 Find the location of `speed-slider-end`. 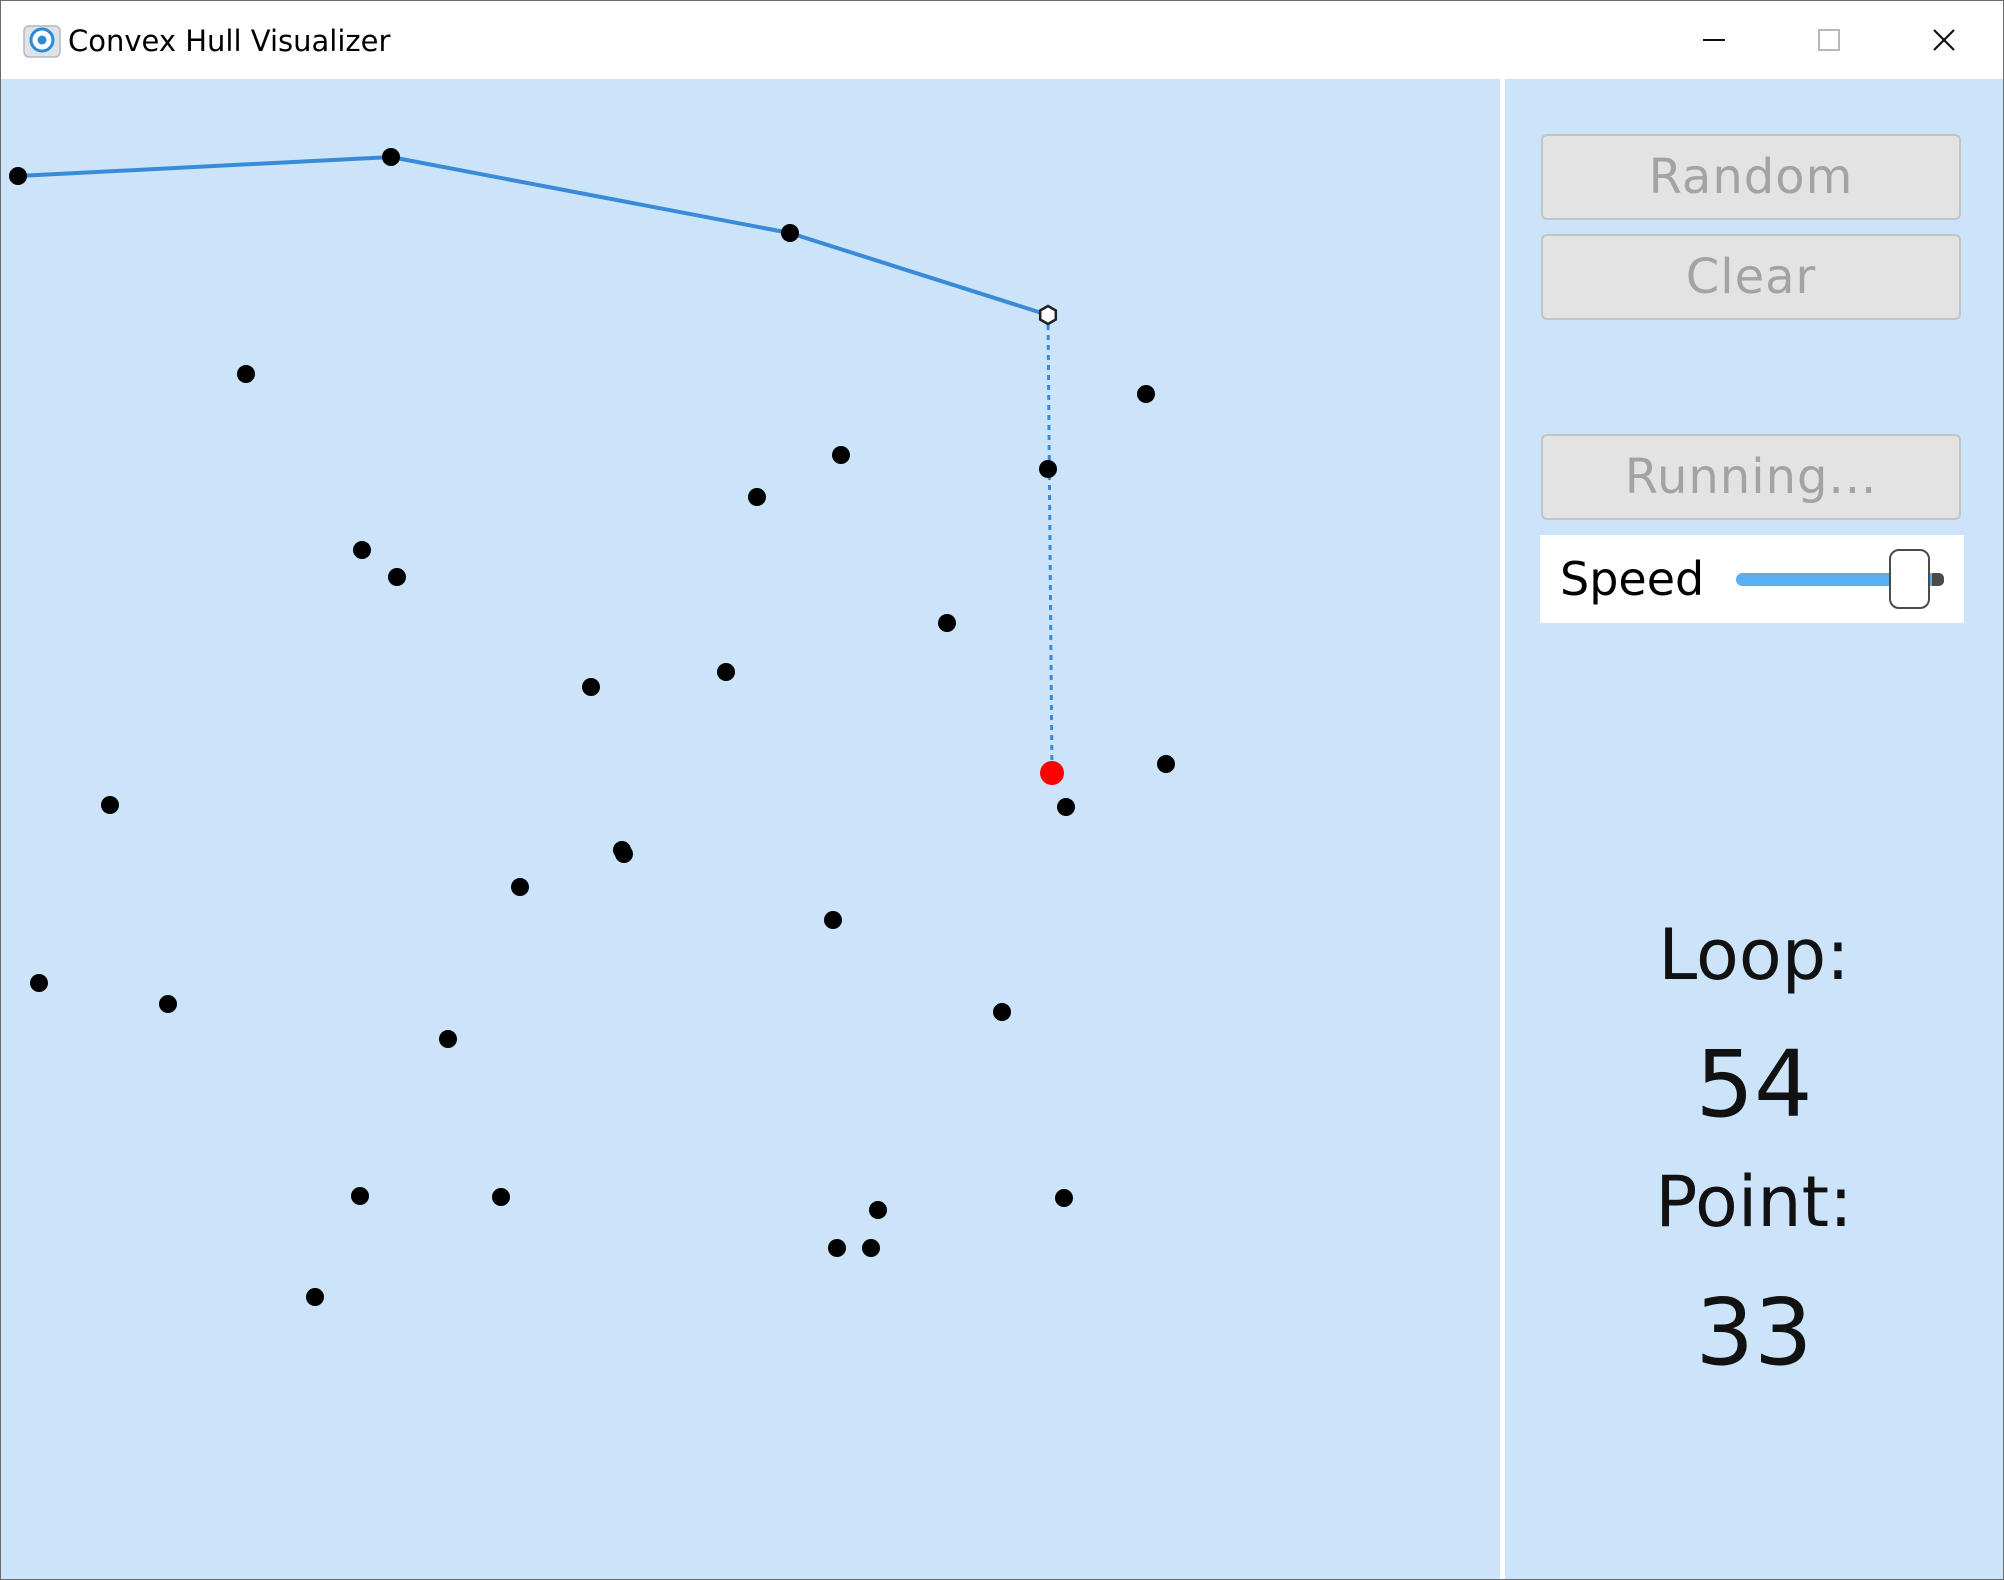

speed-slider-end is located at coordinates (1938, 579).